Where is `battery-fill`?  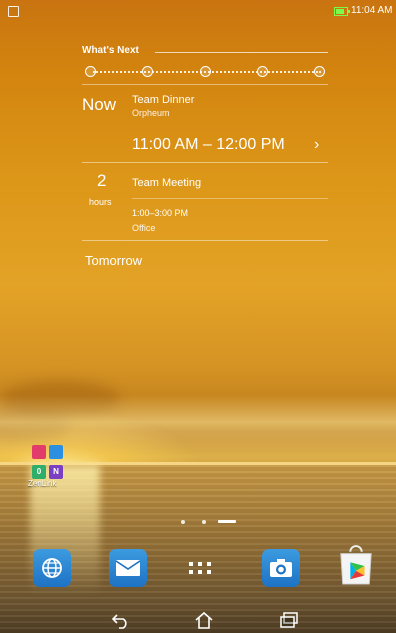
battery-fill is located at coordinates (340, 11).